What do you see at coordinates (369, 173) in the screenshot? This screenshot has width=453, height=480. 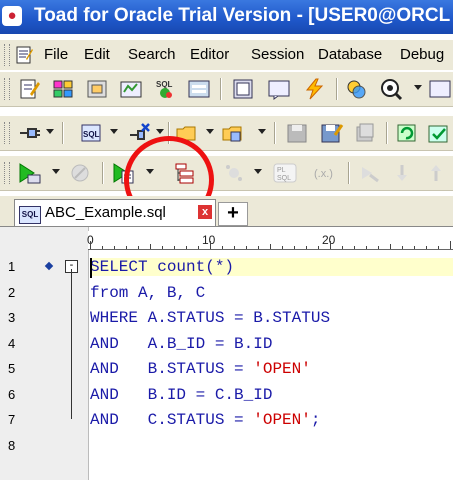 I see `step-into-icon` at bounding box center [369, 173].